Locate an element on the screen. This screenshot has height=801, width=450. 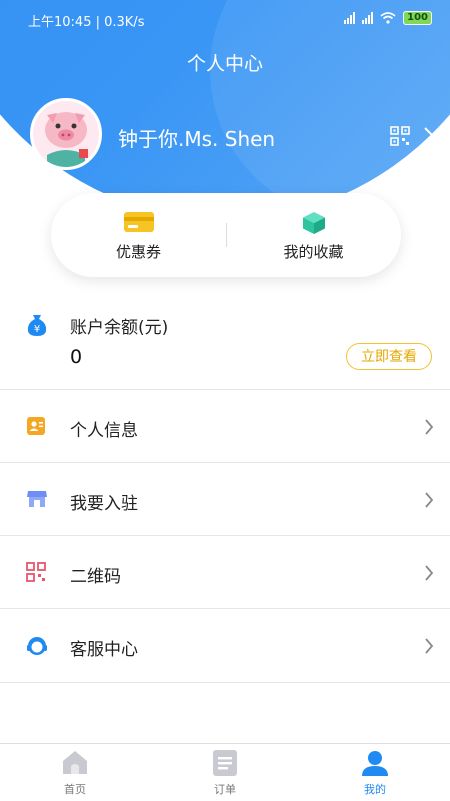
bottom-tab-bar: 首页 订单 我的 is located at coordinates (225, 772).